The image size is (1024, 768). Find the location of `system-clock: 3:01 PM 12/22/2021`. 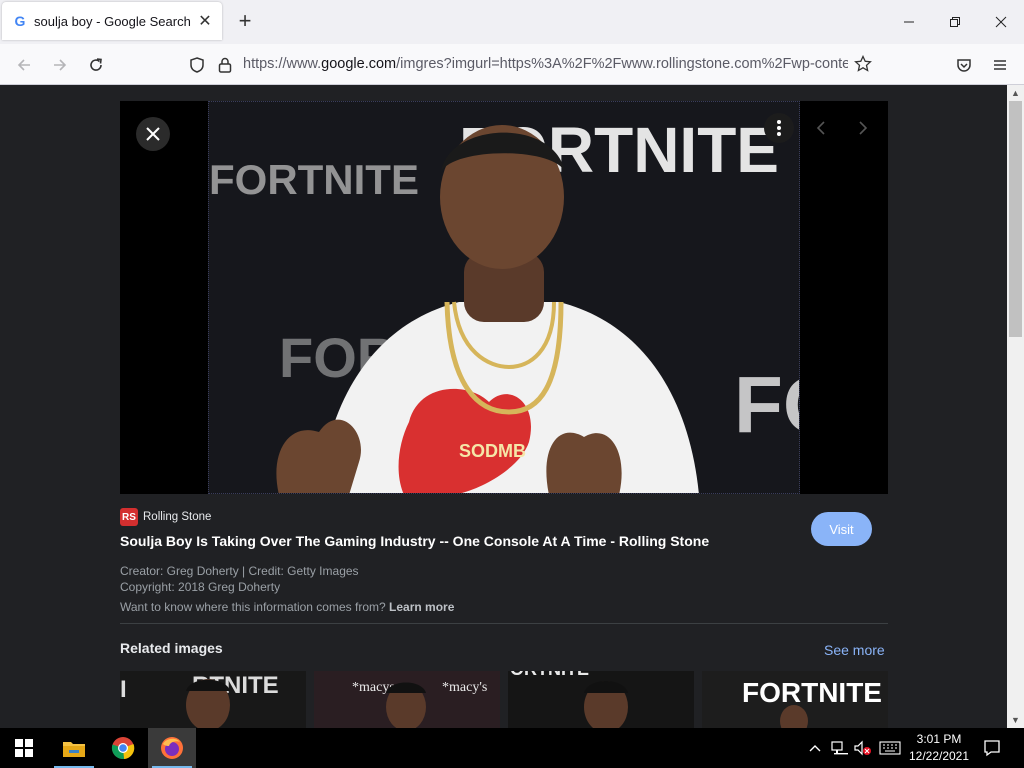

system-clock: 3:01 PM 12/22/2021 is located at coordinates (939, 748).